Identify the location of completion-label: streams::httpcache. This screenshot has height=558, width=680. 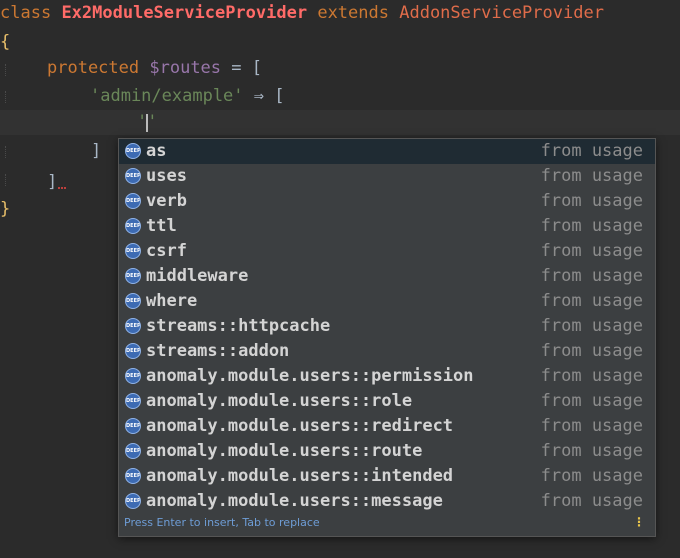
(238, 326).